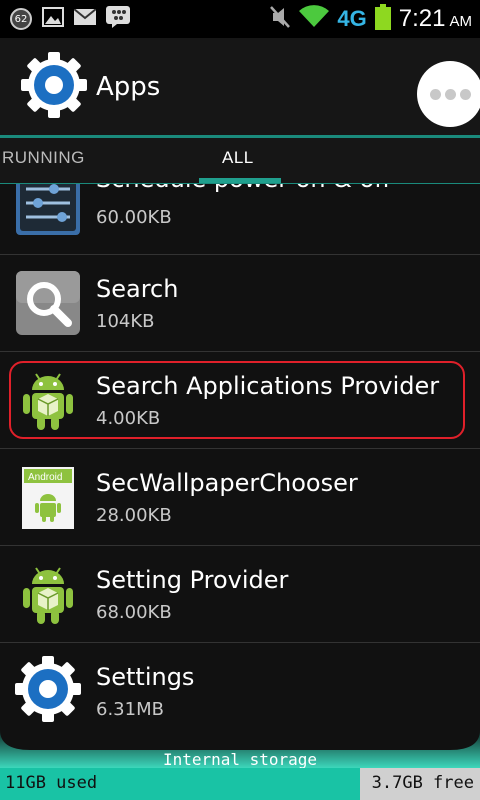  I want to click on app-name: Schedule power on & off, so click(243, 188).